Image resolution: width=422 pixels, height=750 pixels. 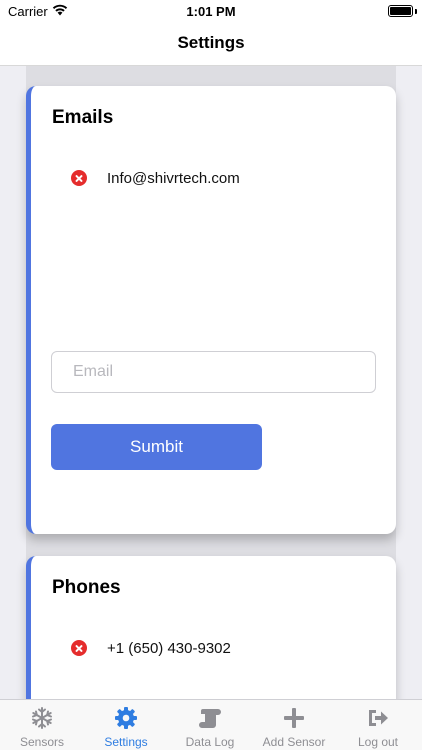 I want to click on remove-phone-icon, so click(x=79, y=648).